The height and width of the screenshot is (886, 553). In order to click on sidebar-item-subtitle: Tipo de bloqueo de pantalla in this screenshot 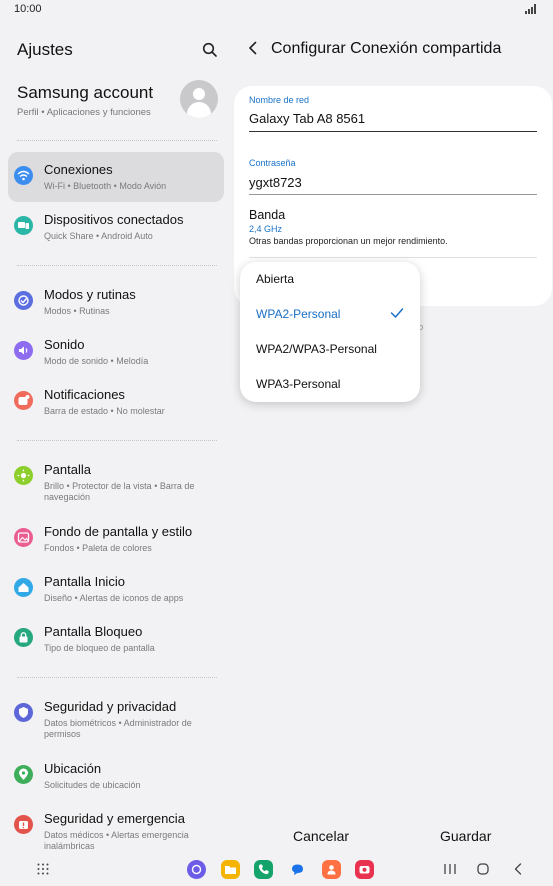, I will do `click(99, 648)`.